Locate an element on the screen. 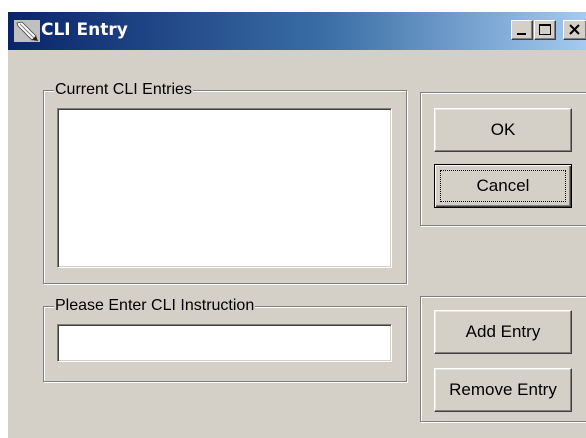  maximize-button is located at coordinates (545, 30).